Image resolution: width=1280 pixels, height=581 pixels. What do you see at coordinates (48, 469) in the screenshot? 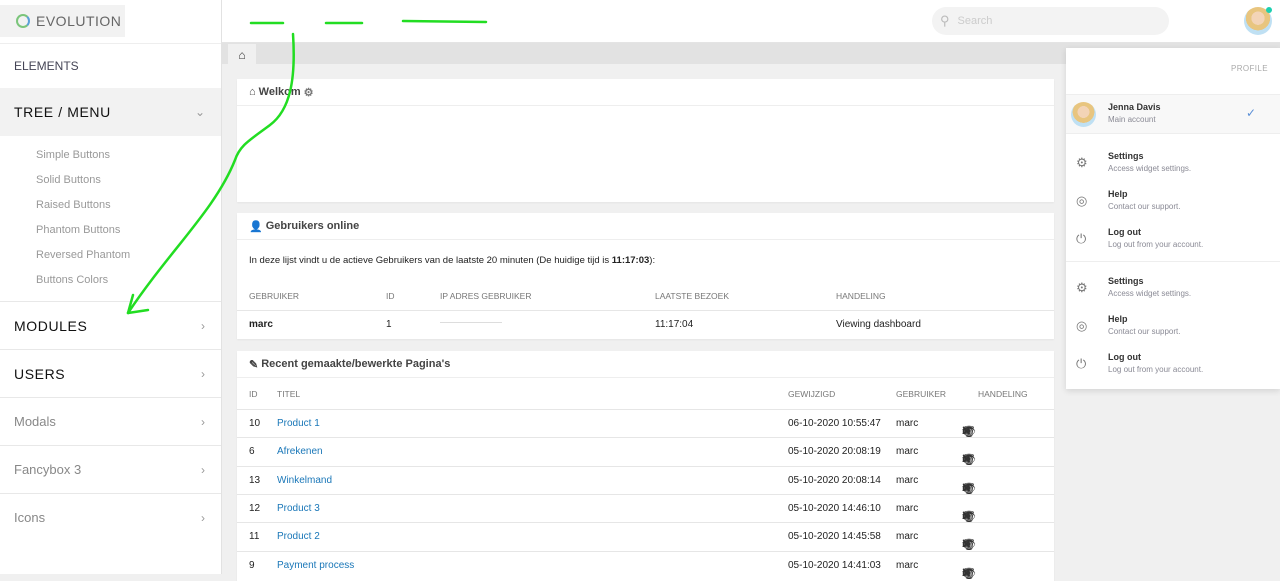
I see `label: Fancybox 3` at bounding box center [48, 469].